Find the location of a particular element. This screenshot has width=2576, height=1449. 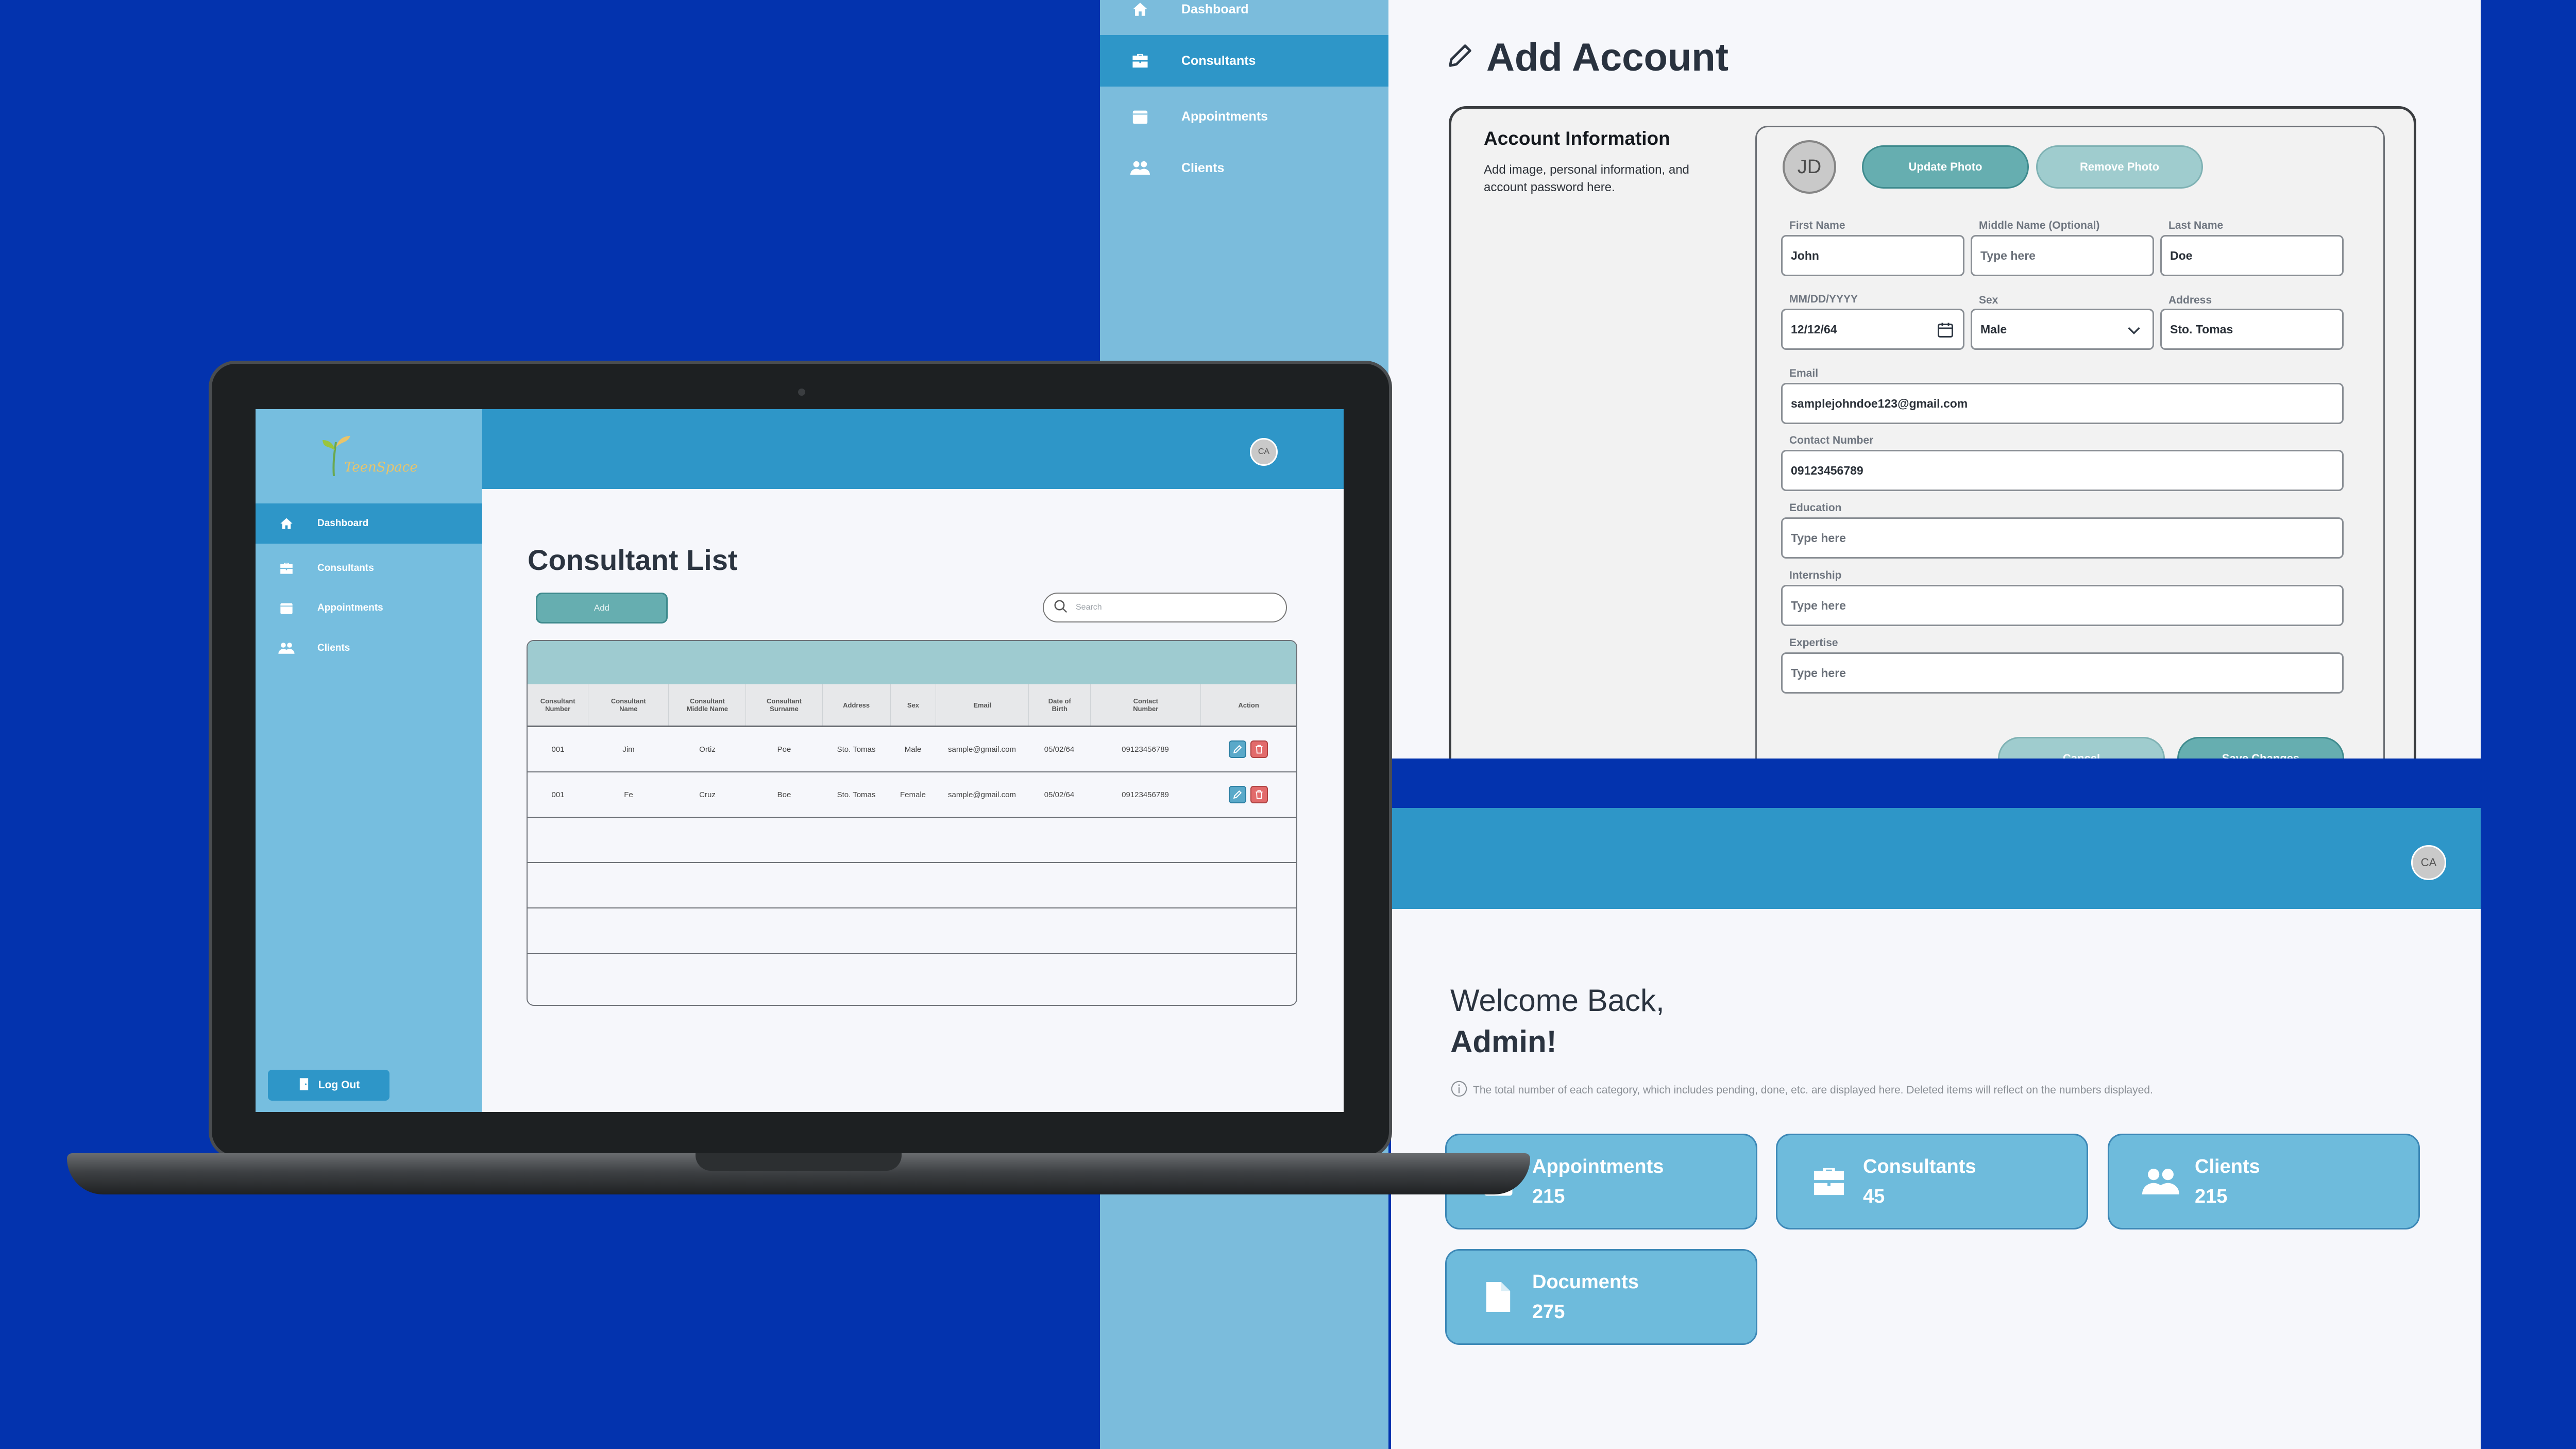

address-label: Address is located at coordinates (2190, 300).